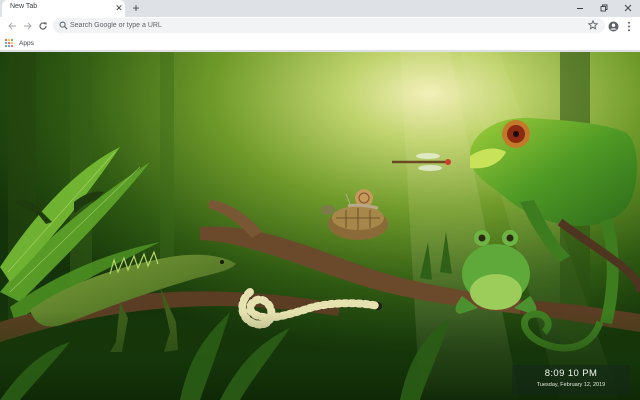 Image resolution: width=640 pixels, height=400 pixels. I want to click on minimize-icon, so click(580, 7).